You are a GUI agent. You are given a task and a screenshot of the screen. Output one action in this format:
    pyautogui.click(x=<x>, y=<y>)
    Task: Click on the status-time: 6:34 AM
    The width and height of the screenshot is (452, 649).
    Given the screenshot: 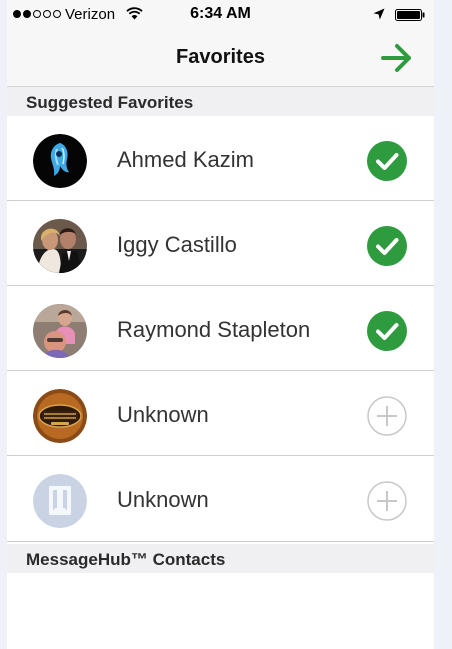 What is the action you would take?
    pyautogui.click(x=220, y=13)
    